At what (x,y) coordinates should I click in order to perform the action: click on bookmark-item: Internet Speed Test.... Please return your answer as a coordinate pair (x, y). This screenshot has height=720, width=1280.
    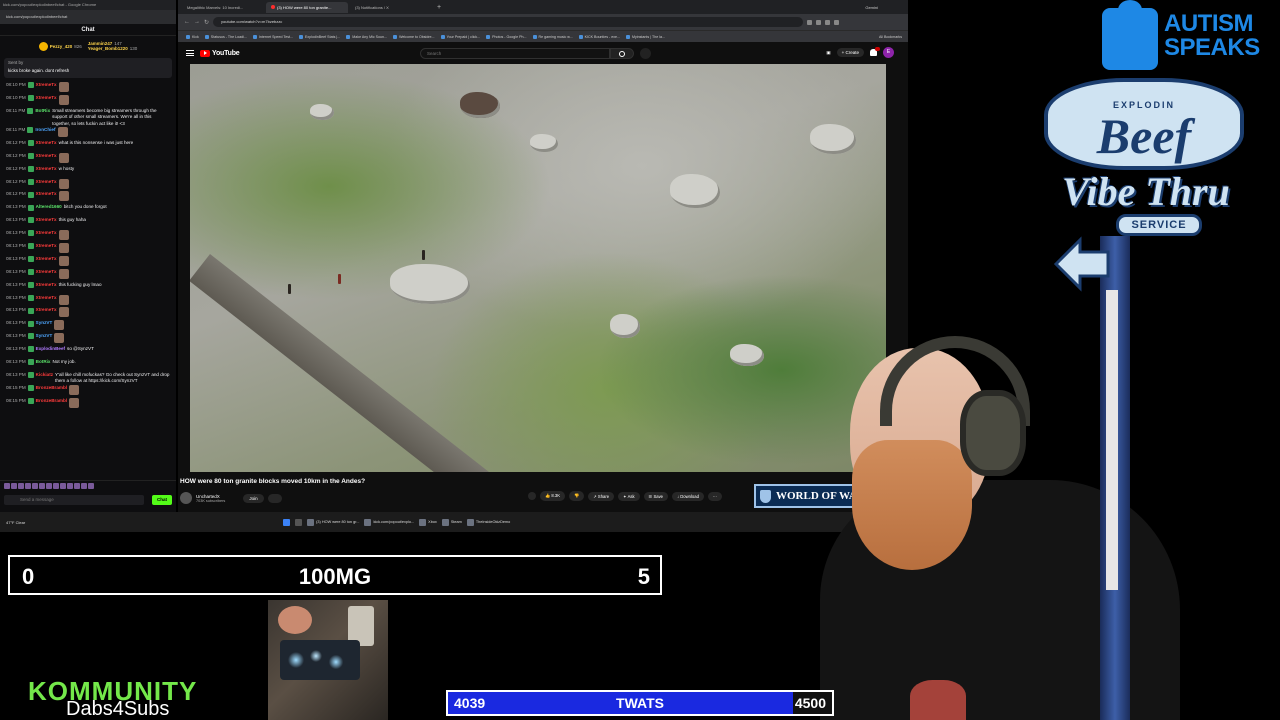
    Looking at the image, I should click on (272, 36).